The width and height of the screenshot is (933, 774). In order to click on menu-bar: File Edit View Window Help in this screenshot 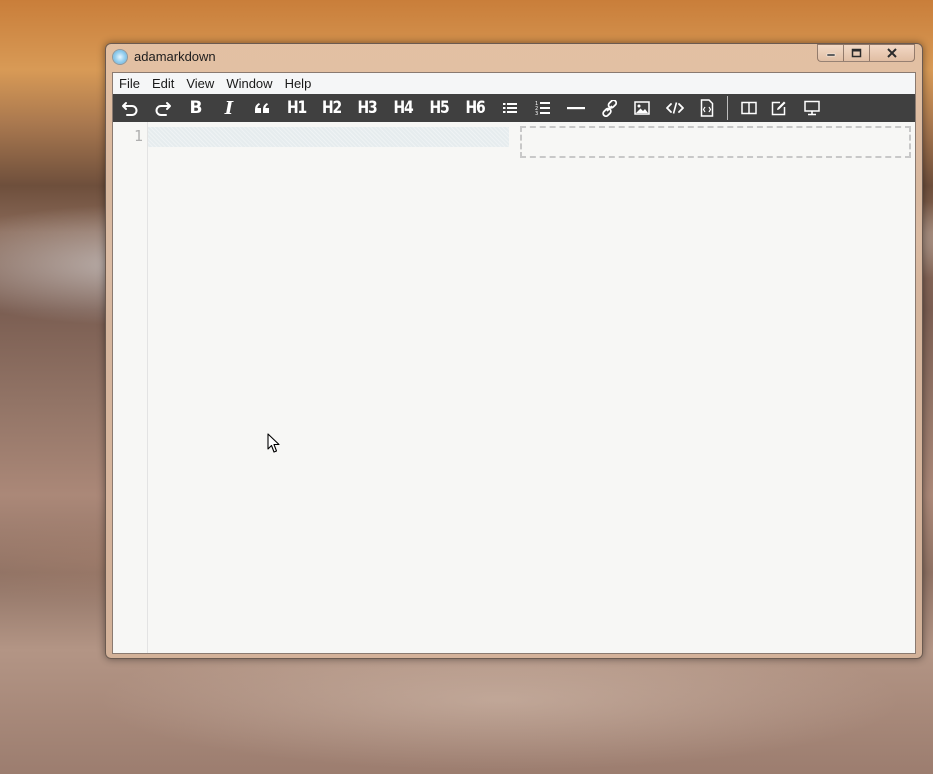, I will do `click(514, 84)`.